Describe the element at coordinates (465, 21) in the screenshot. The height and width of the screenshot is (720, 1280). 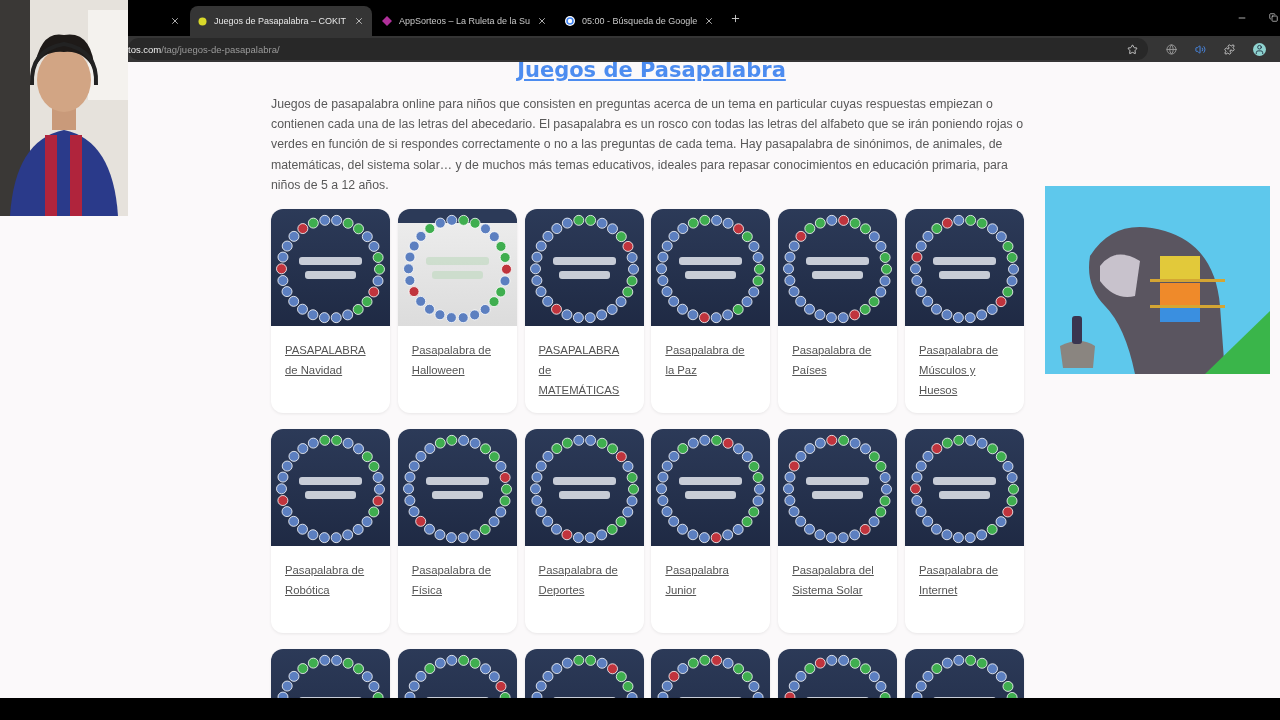
I see `browser-tab: AppSorteos – La Ruleta de la Su` at that location.